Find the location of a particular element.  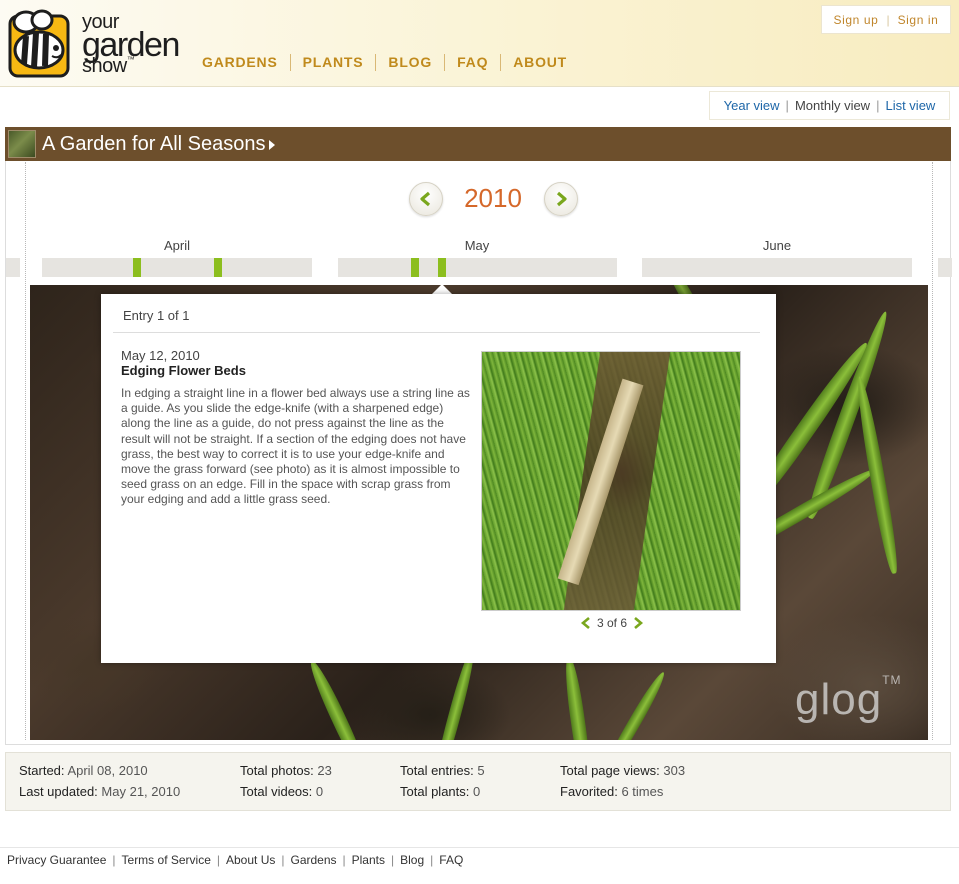

month-label-april: April is located at coordinates (176, 245).